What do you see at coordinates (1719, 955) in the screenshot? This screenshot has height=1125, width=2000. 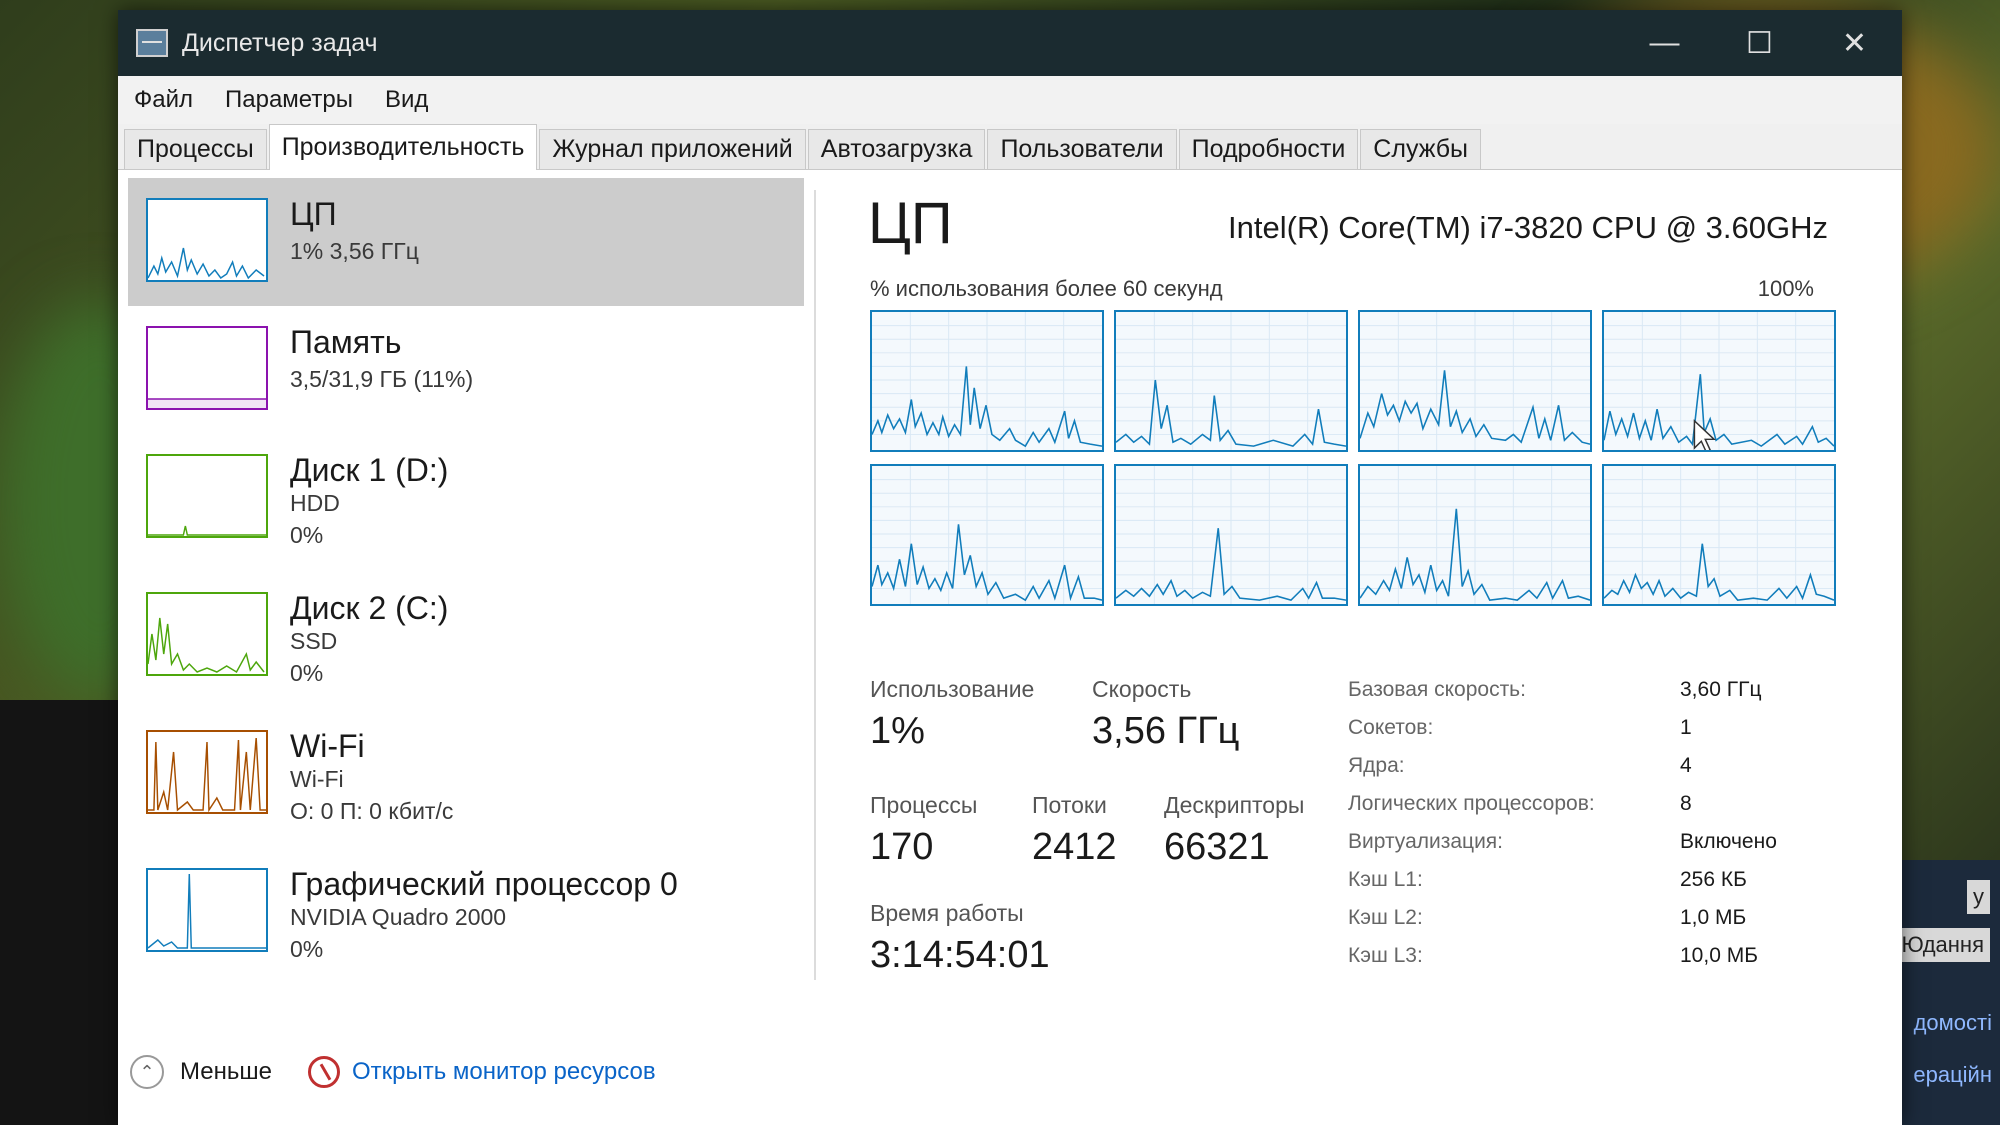 I see `spec-value: 10,0 МБ` at bounding box center [1719, 955].